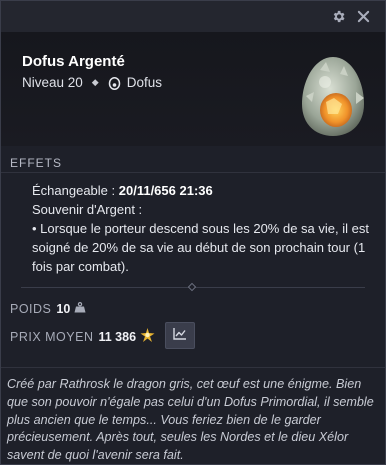  I want to click on gear-icon, so click(338, 16).